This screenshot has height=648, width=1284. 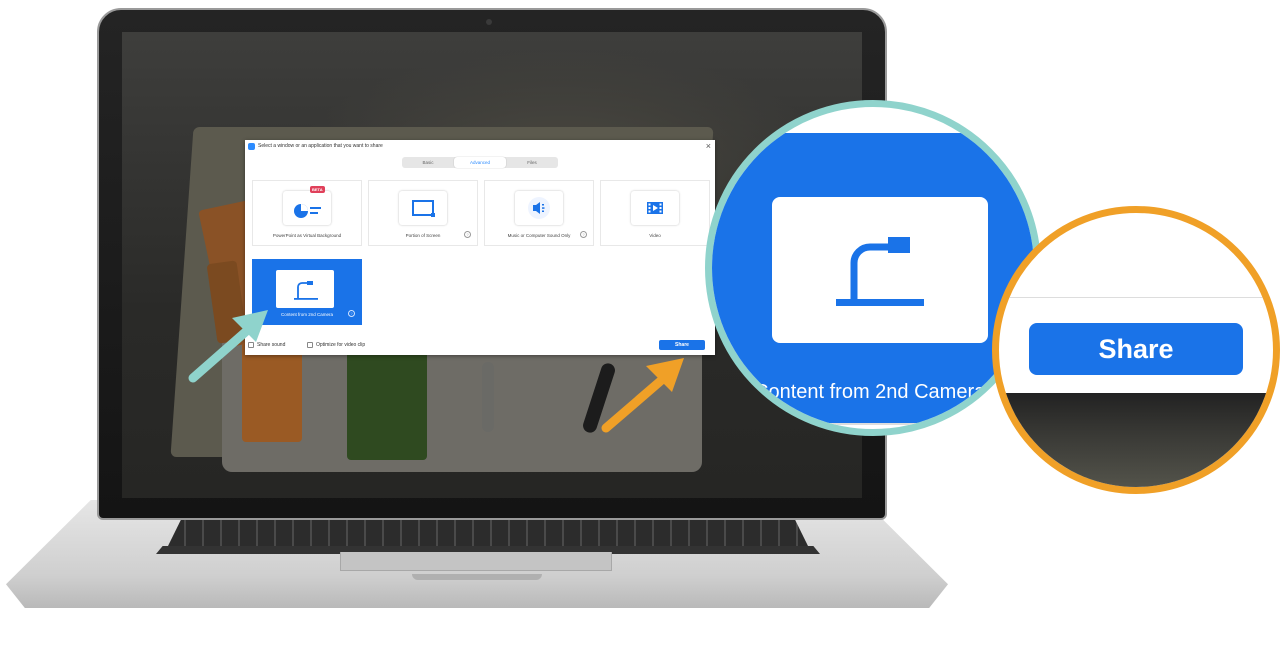 I want to click on laptop-notch, so click(x=477, y=577).